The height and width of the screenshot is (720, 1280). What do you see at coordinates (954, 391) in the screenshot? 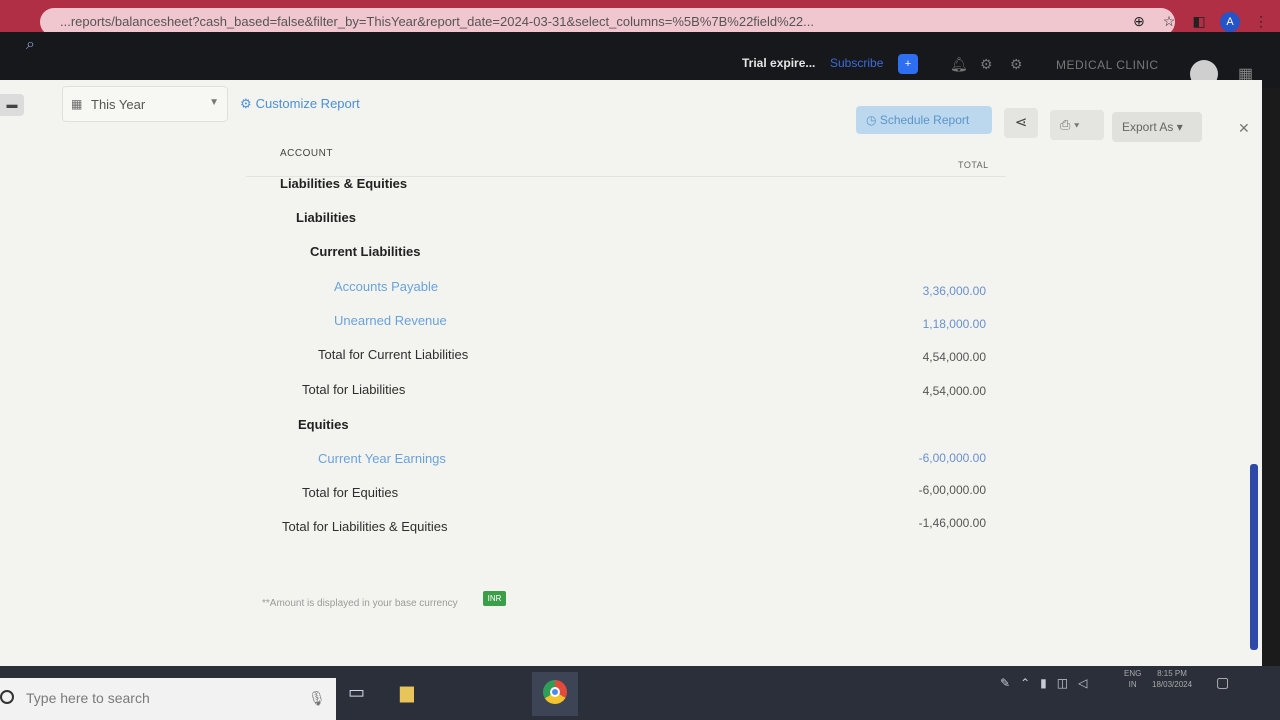
I see `total-liabilities-amount: 4,54,000.00` at bounding box center [954, 391].